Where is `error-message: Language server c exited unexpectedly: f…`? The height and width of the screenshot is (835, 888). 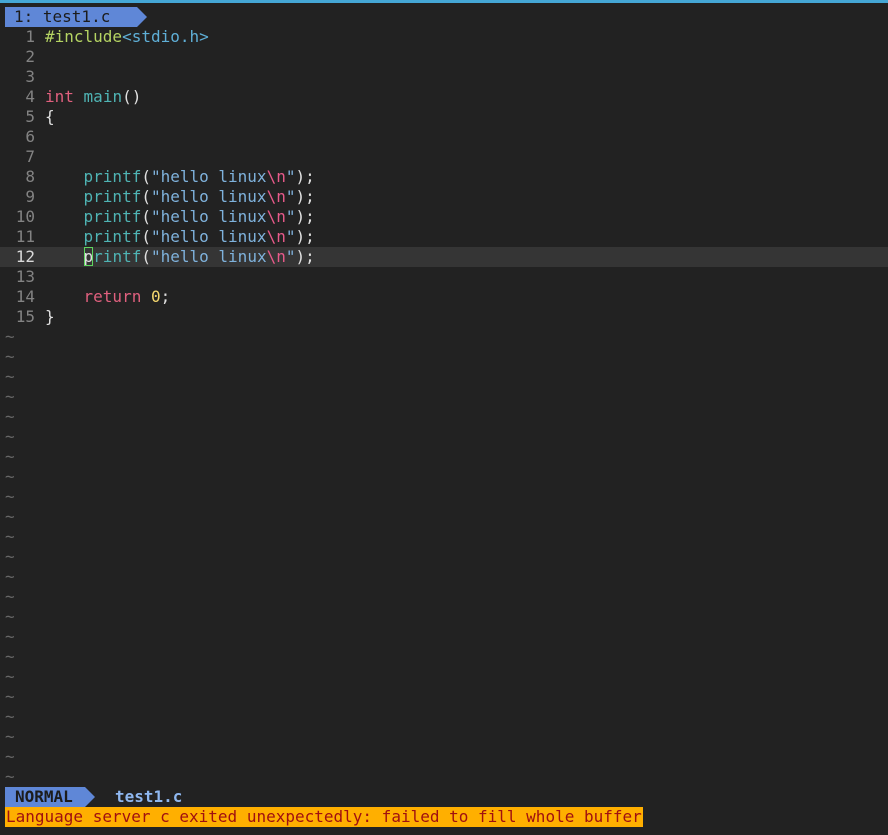 error-message: Language server c exited unexpectedly: f… is located at coordinates (324, 817).